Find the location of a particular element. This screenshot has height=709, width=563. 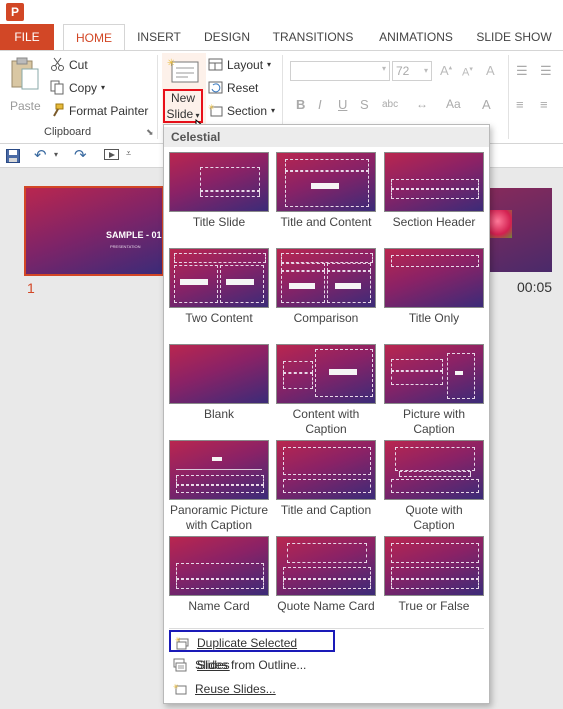

layout-true-or-false: True or False is located at coordinates (434, 575).